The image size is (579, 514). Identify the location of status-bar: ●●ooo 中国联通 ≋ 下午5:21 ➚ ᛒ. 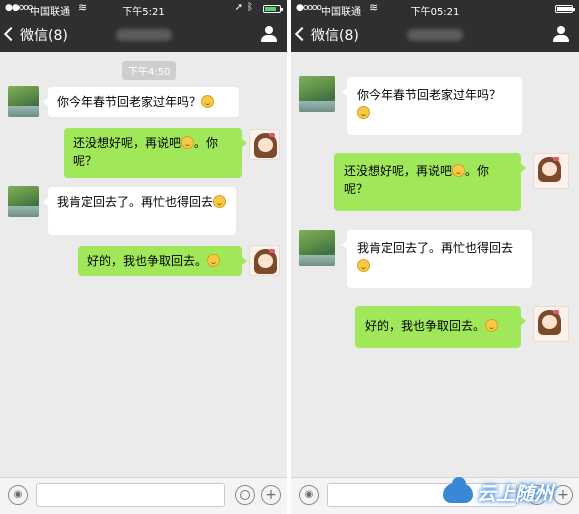
(143, 9).